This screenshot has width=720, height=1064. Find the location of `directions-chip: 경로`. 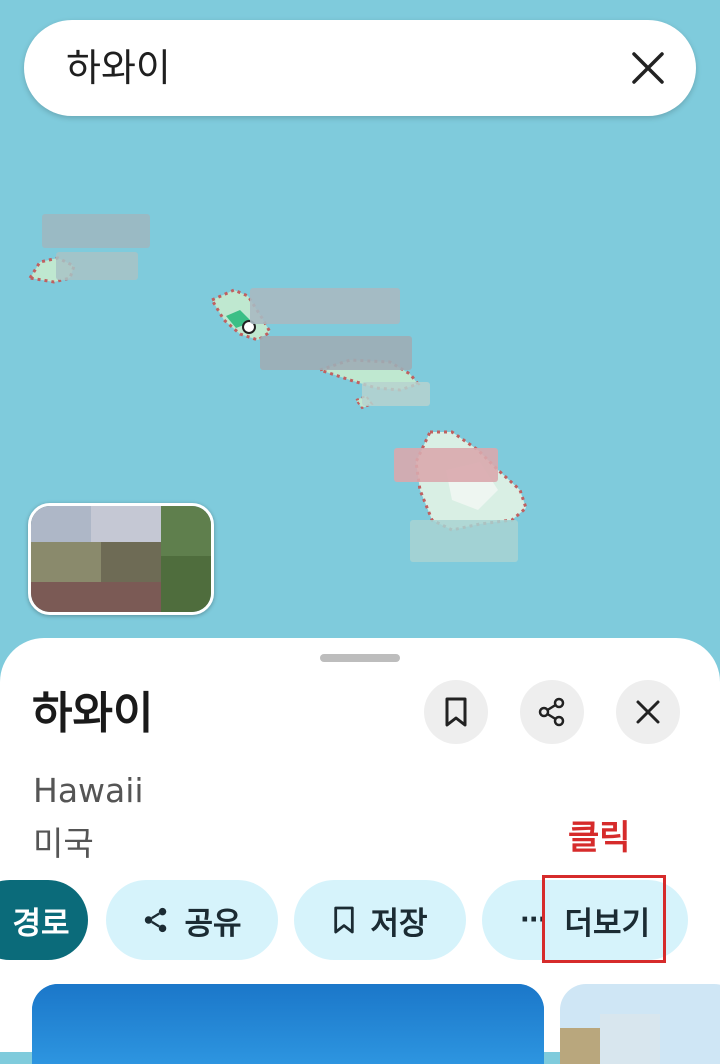

directions-chip: 경로 is located at coordinates (44, 920).